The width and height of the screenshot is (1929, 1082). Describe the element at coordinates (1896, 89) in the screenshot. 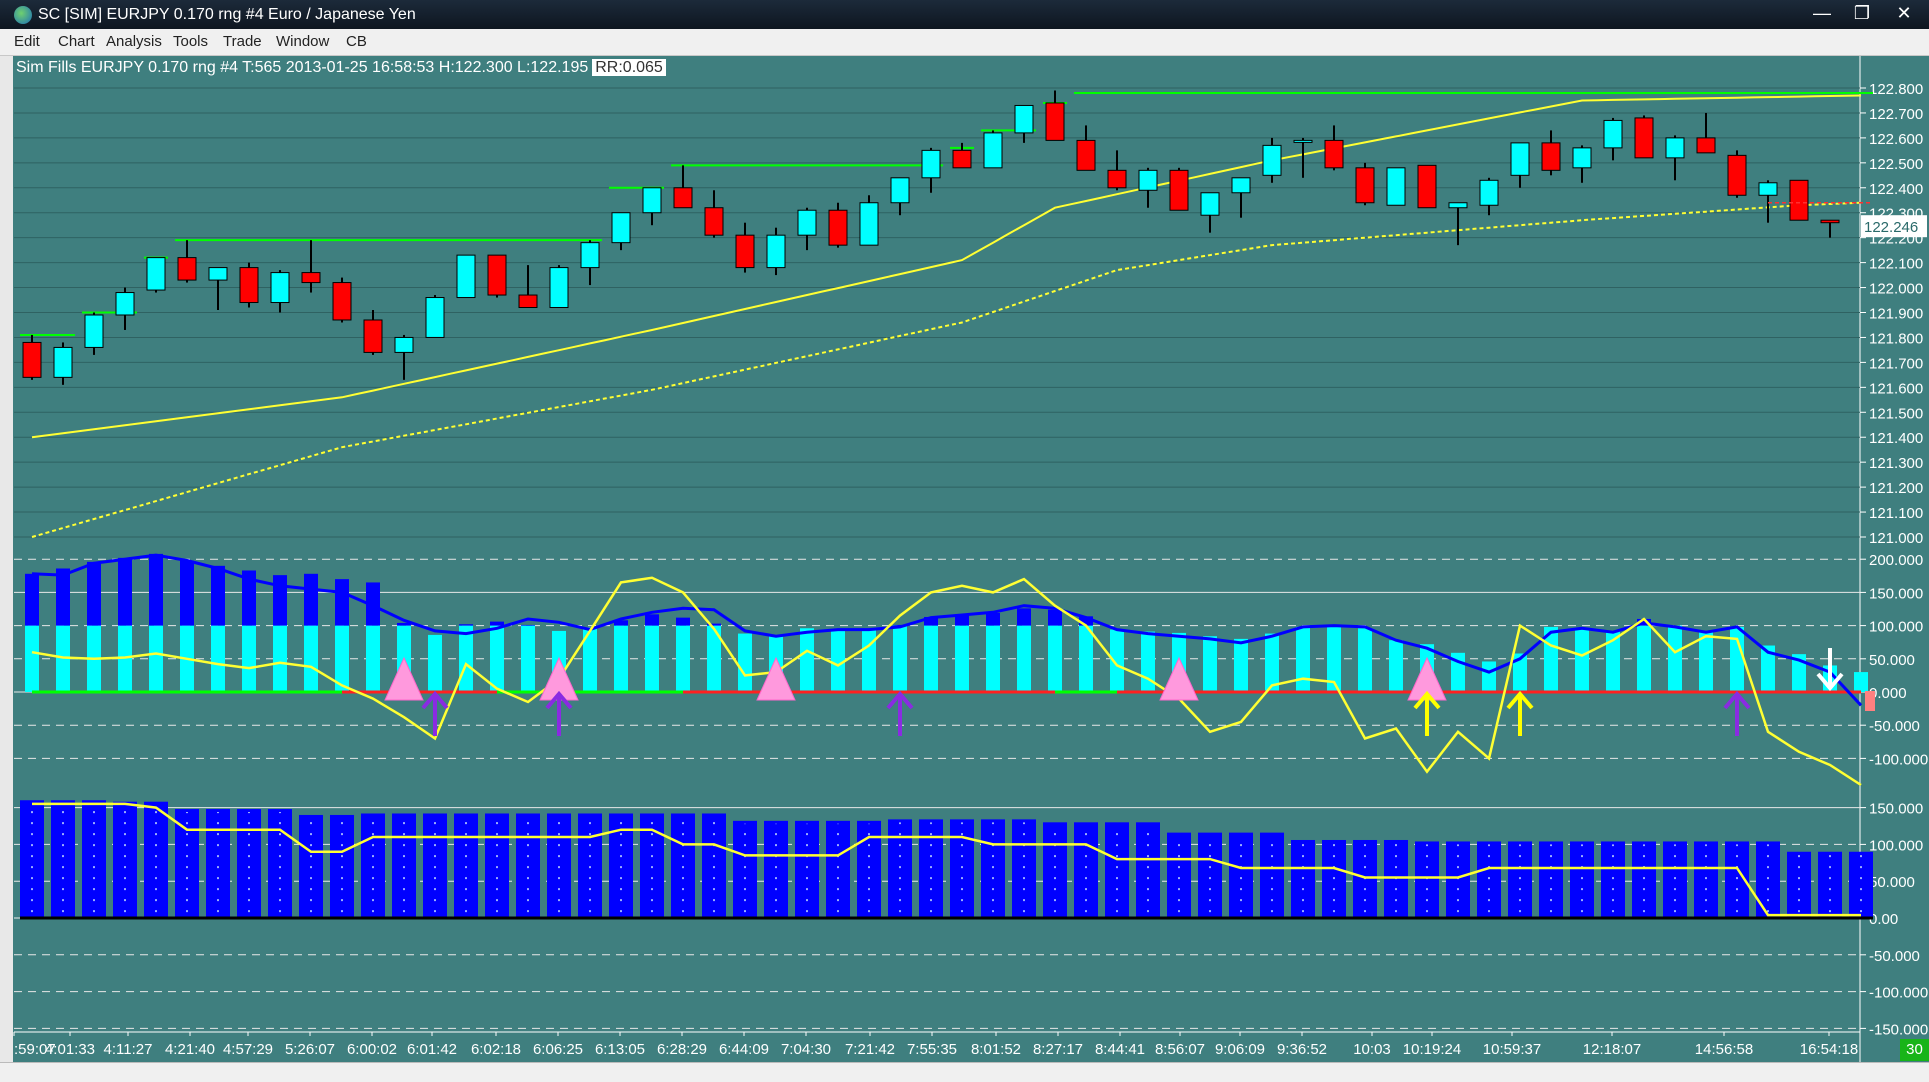

I see `price-tick-label: 122.800` at that location.